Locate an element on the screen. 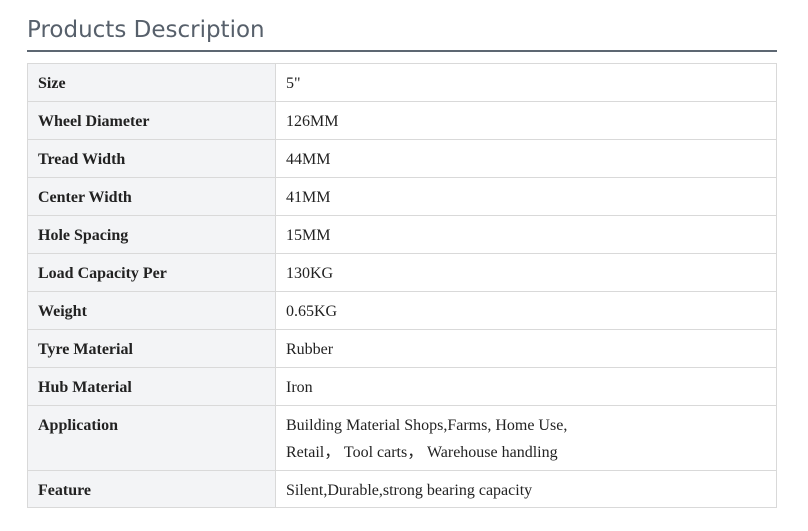 This screenshot has width=808, height=531. table-row: Load Capacity Per 130KG is located at coordinates (402, 272).